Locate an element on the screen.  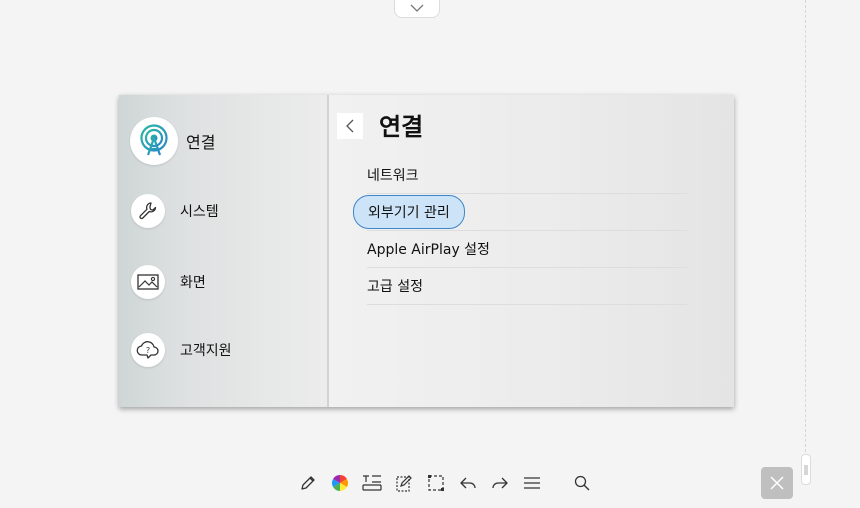
color-wheel-icon is located at coordinates (340, 483).